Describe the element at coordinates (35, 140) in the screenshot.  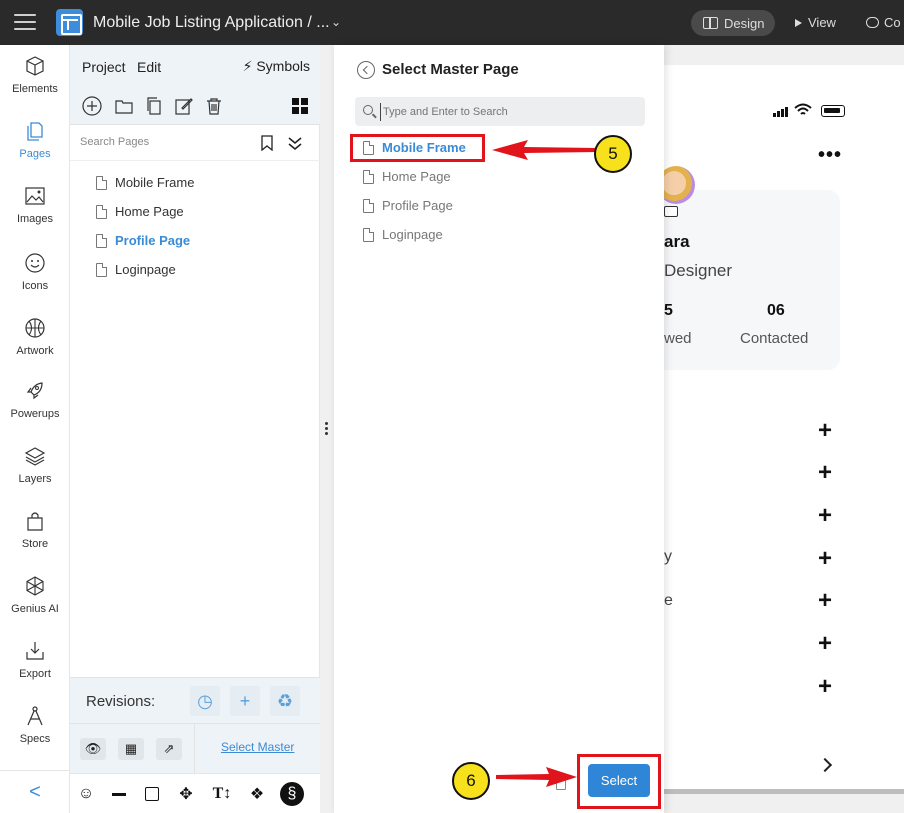
I see `rail-item-pages: Pages` at that location.